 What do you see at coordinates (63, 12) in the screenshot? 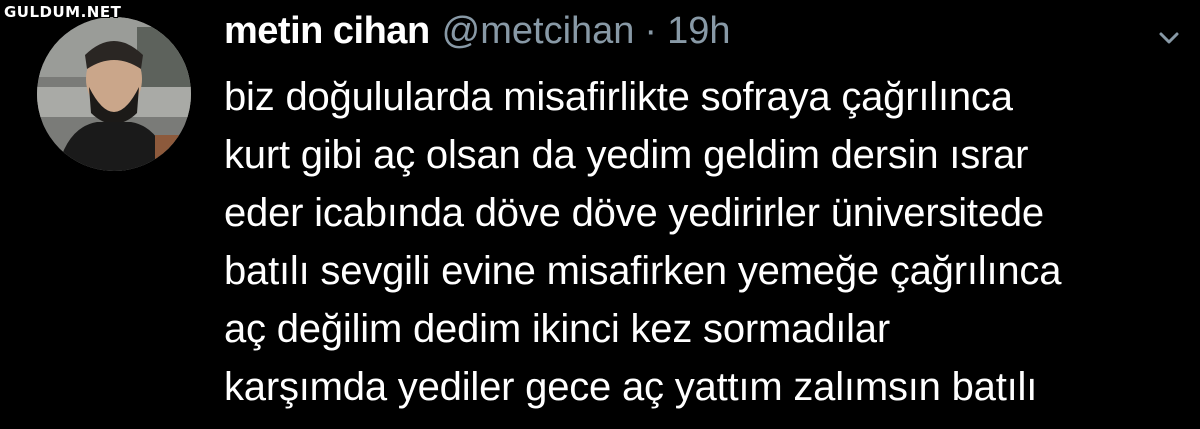
I see `site-watermark: GULDUM.NET` at bounding box center [63, 12].